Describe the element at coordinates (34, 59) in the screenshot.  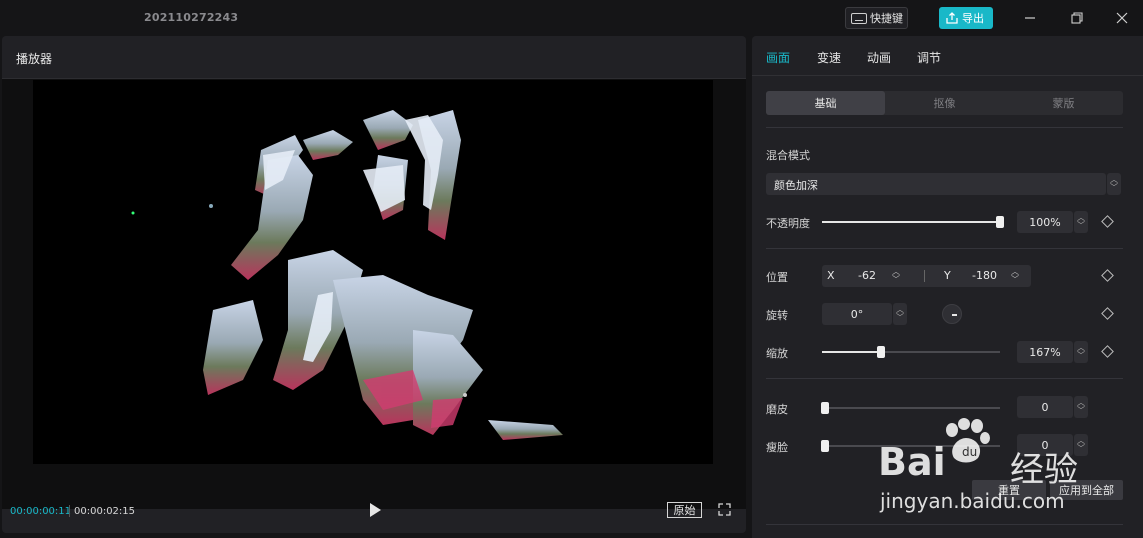
I see `player-title: 播放器` at that location.